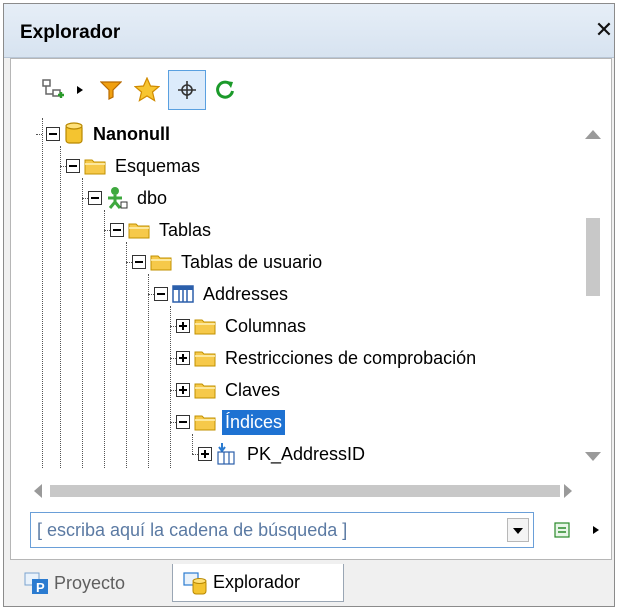  What do you see at coordinates (70, 32) in the screenshot?
I see `window-title: Explorador` at bounding box center [70, 32].